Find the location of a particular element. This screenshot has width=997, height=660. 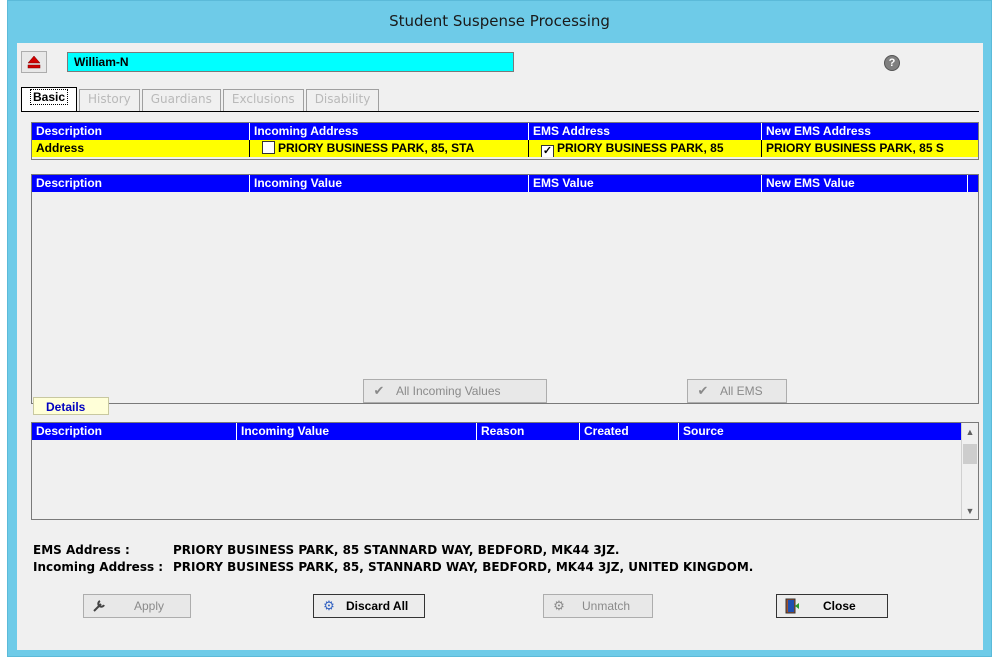

new-ems-address-text: PRIORY BUSINESS PARK, 85 S is located at coordinates (855, 148).